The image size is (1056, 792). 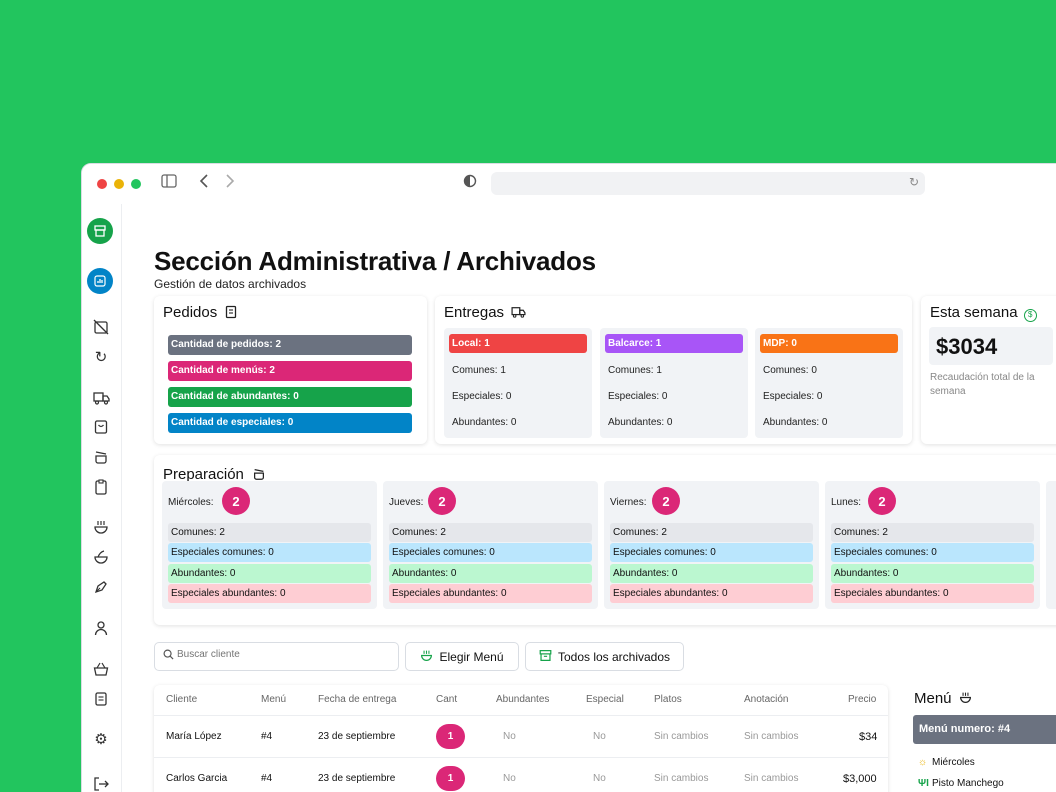 What do you see at coordinates (708, 183) in the screenshot?
I see `address-bar: ↻` at bounding box center [708, 183].